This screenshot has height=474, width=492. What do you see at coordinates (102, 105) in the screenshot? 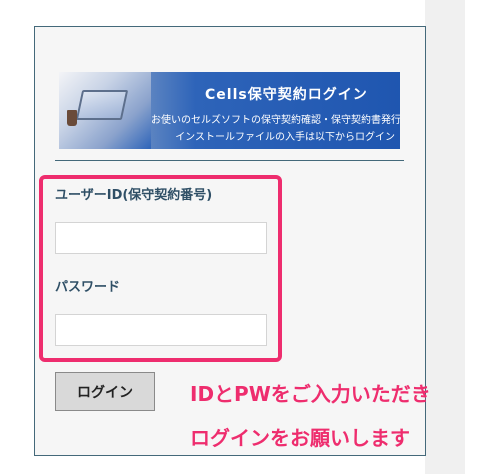
I see `laptop-image` at bounding box center [102, 105].